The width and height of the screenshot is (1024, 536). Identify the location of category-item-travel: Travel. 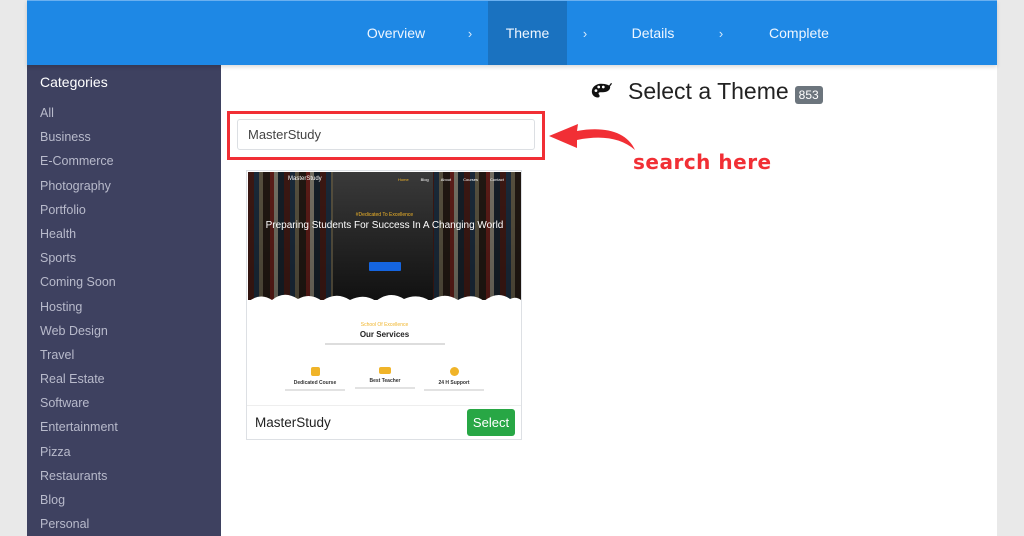
(79, 359).